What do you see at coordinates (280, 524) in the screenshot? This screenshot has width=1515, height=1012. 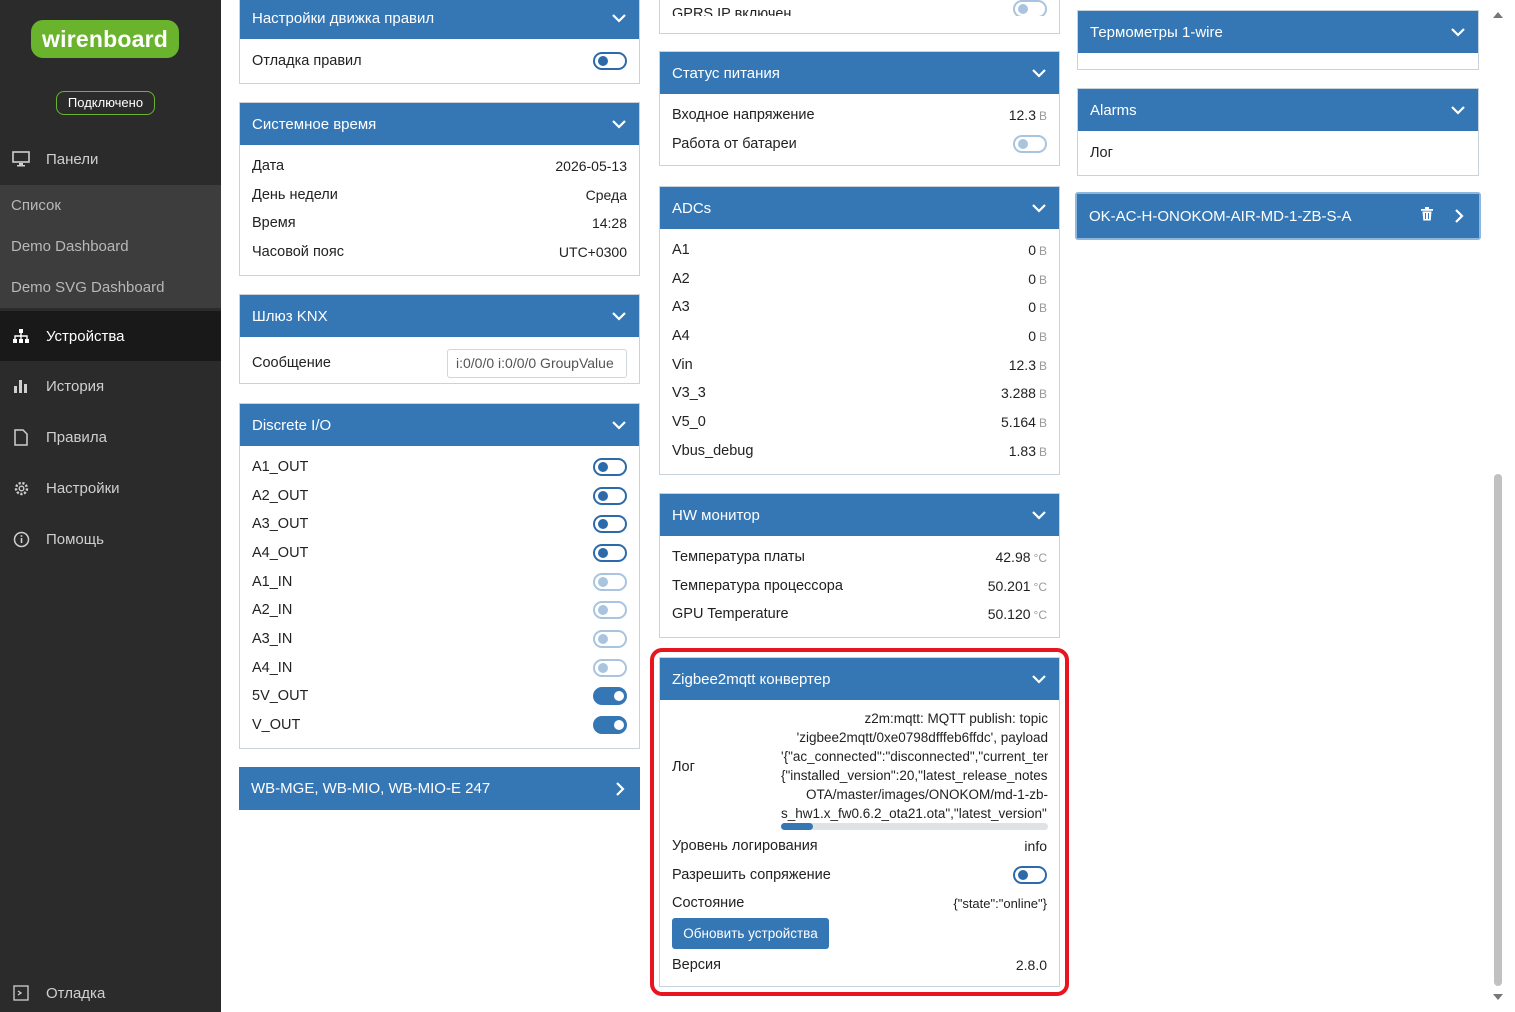 I see `row-label: A3_OUT` at bounding box center [280, 524].